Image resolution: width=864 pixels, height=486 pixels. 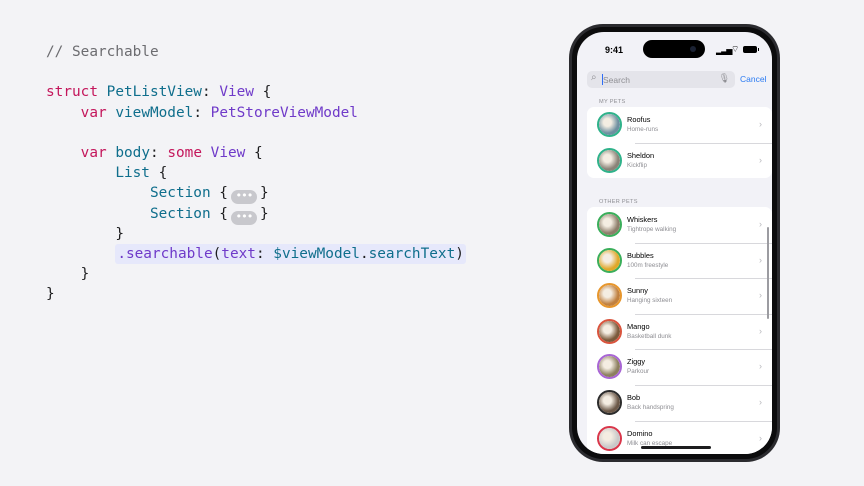 What do you see at coordinates (767, 273) in the screenshot?
I see `scrollbar` at bounding box center [767, 273].